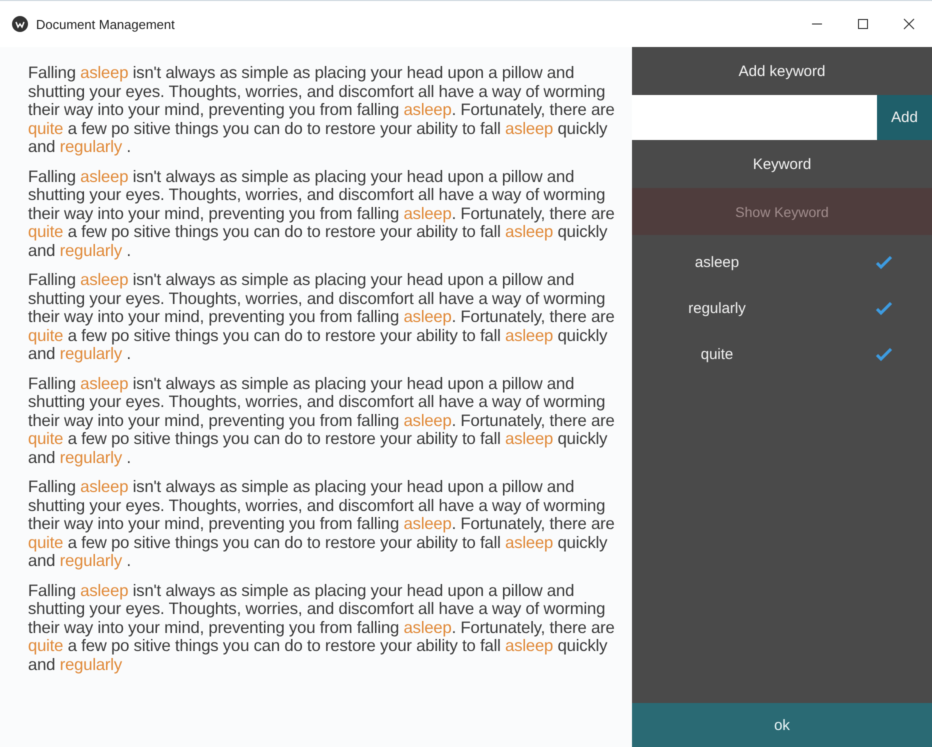  Describe the element at coordinates (322, 628) in the screenshot. I see `paragraph: Falling asleep isn't always as simple as placing your head upon a pillow and shutting your eyes. Thoughts, worries, and discomfort all have a way of worming their way into your mind, preventing you from falling asleep. Fortunately, there are quite a few po sitive things you can do to restore your ability to fall asleep quickly and regularly` at that location.